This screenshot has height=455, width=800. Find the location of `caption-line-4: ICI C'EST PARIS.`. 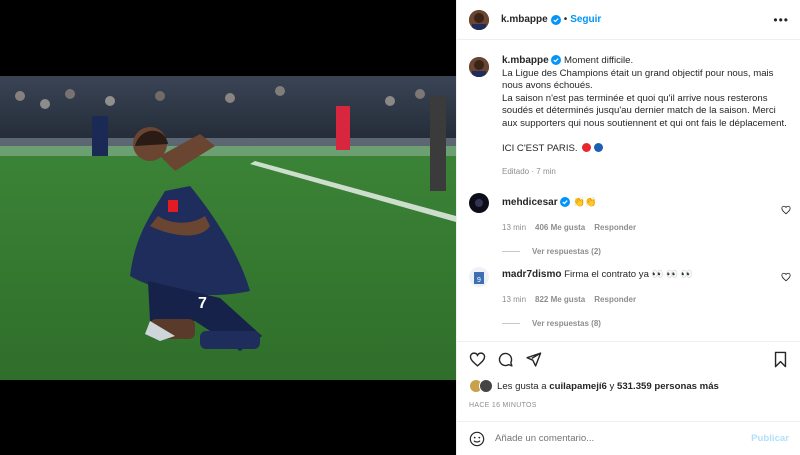

caption-line-4: ICI C'EST PARIS. is located at coordinates (540, 149).